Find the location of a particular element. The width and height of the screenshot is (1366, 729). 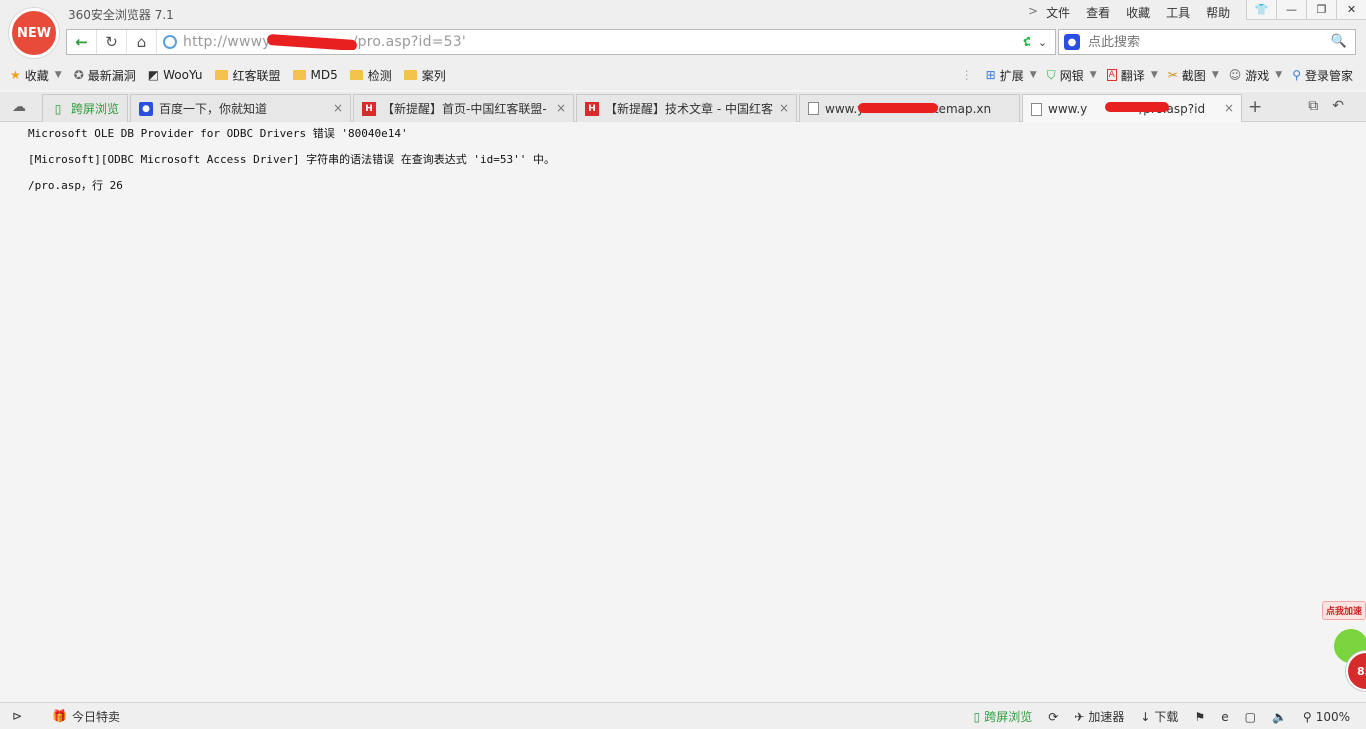

status-right: ▯ 跨屏浏览 ⟳ ✈ 加速器 ↓ 下载 ⚑ e ▢ 🔈 ⚲ 100% is located at coordinates (1162, 716).